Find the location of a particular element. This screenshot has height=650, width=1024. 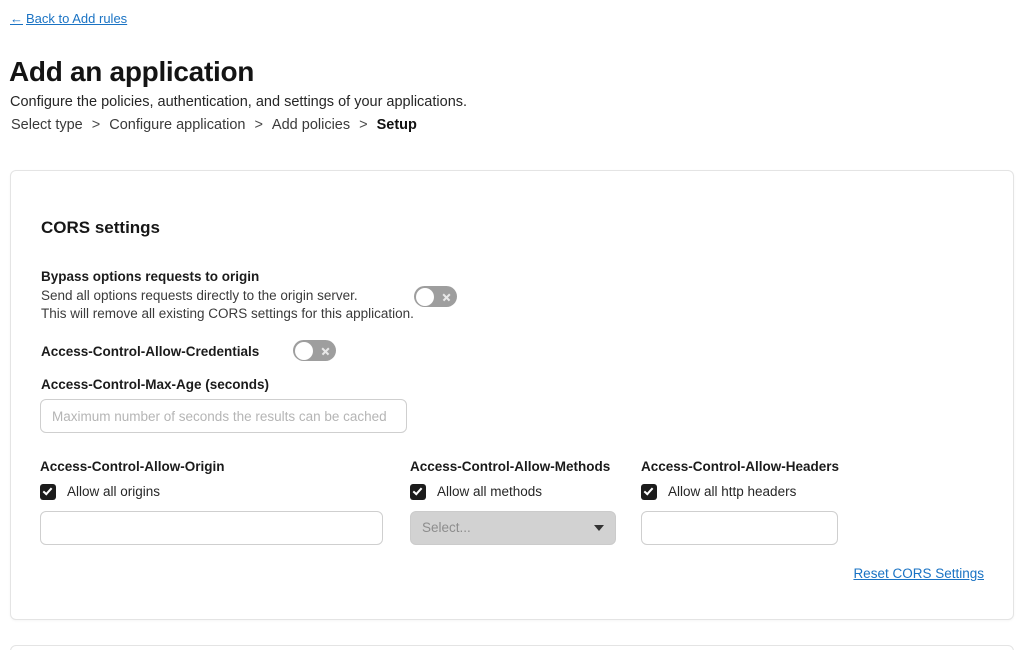

allow-all-origins-label: Allow all origins is located at coordinates (114, 491).